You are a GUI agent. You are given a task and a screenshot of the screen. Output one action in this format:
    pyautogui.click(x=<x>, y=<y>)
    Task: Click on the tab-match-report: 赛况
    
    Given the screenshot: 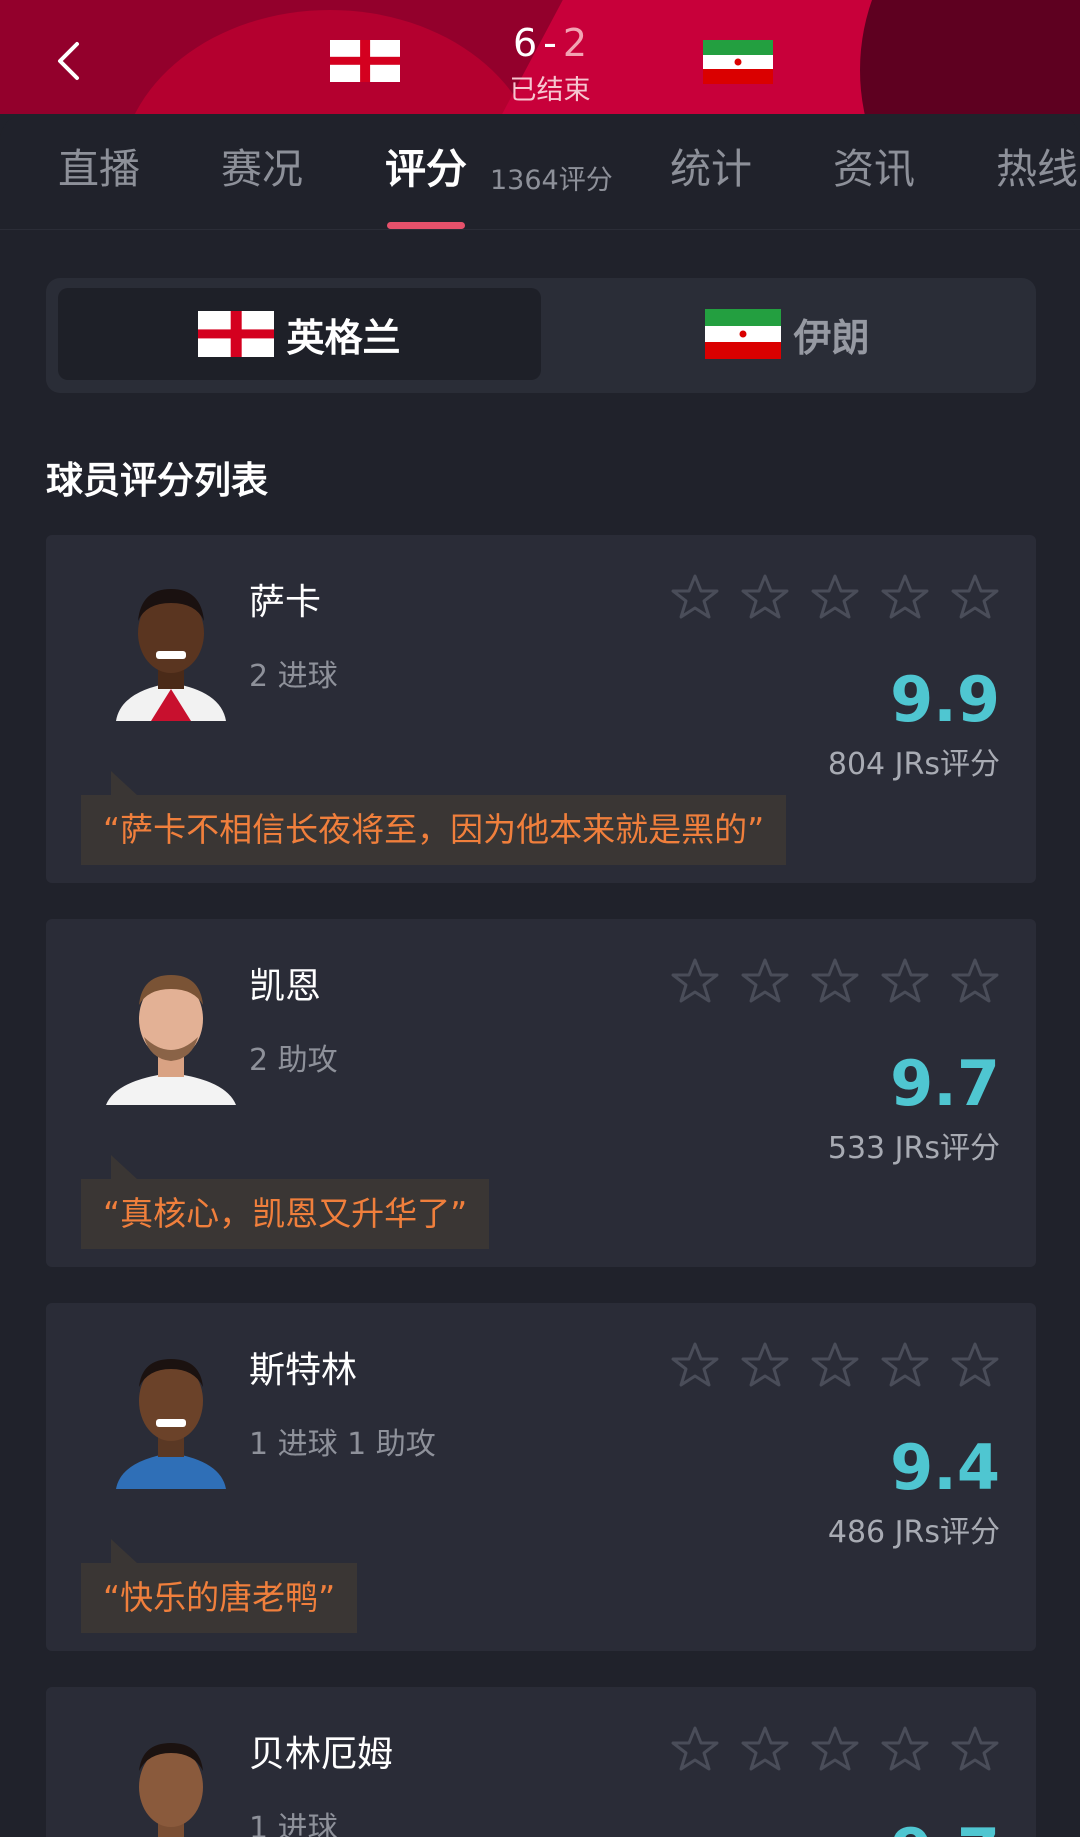 What is the action you would take?
    pyautogui.click(x=262, y=169)
    